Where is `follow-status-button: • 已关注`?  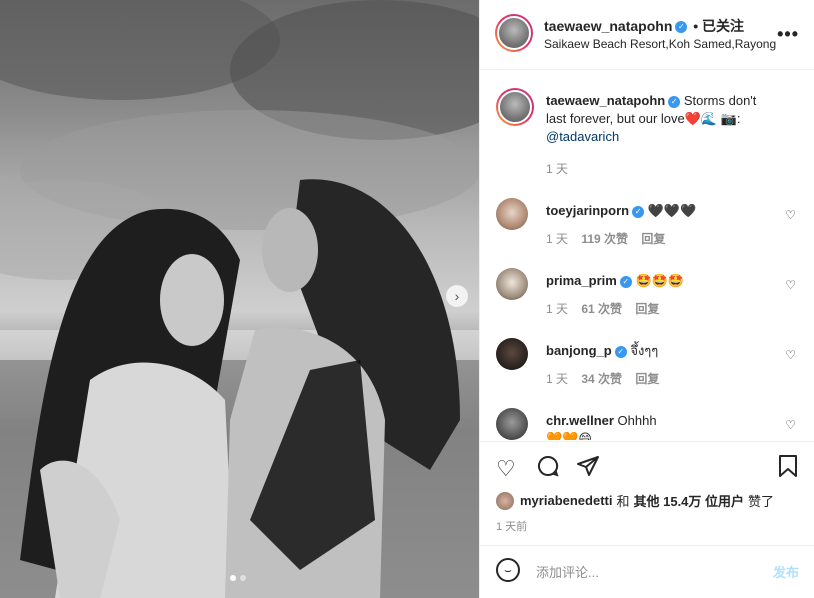 follow-status-button: • 已关注 is located at coordinates (718, 26).